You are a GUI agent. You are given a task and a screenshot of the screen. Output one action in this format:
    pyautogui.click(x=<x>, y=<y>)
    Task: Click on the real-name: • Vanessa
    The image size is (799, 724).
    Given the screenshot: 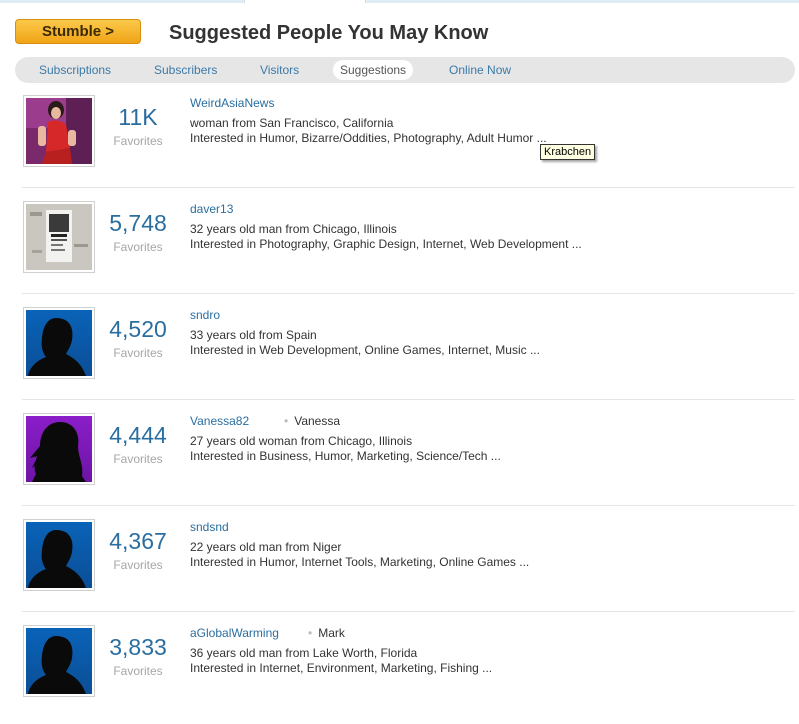 What is the action you would take?
    pyautogui.click(x=309, y=421)
    